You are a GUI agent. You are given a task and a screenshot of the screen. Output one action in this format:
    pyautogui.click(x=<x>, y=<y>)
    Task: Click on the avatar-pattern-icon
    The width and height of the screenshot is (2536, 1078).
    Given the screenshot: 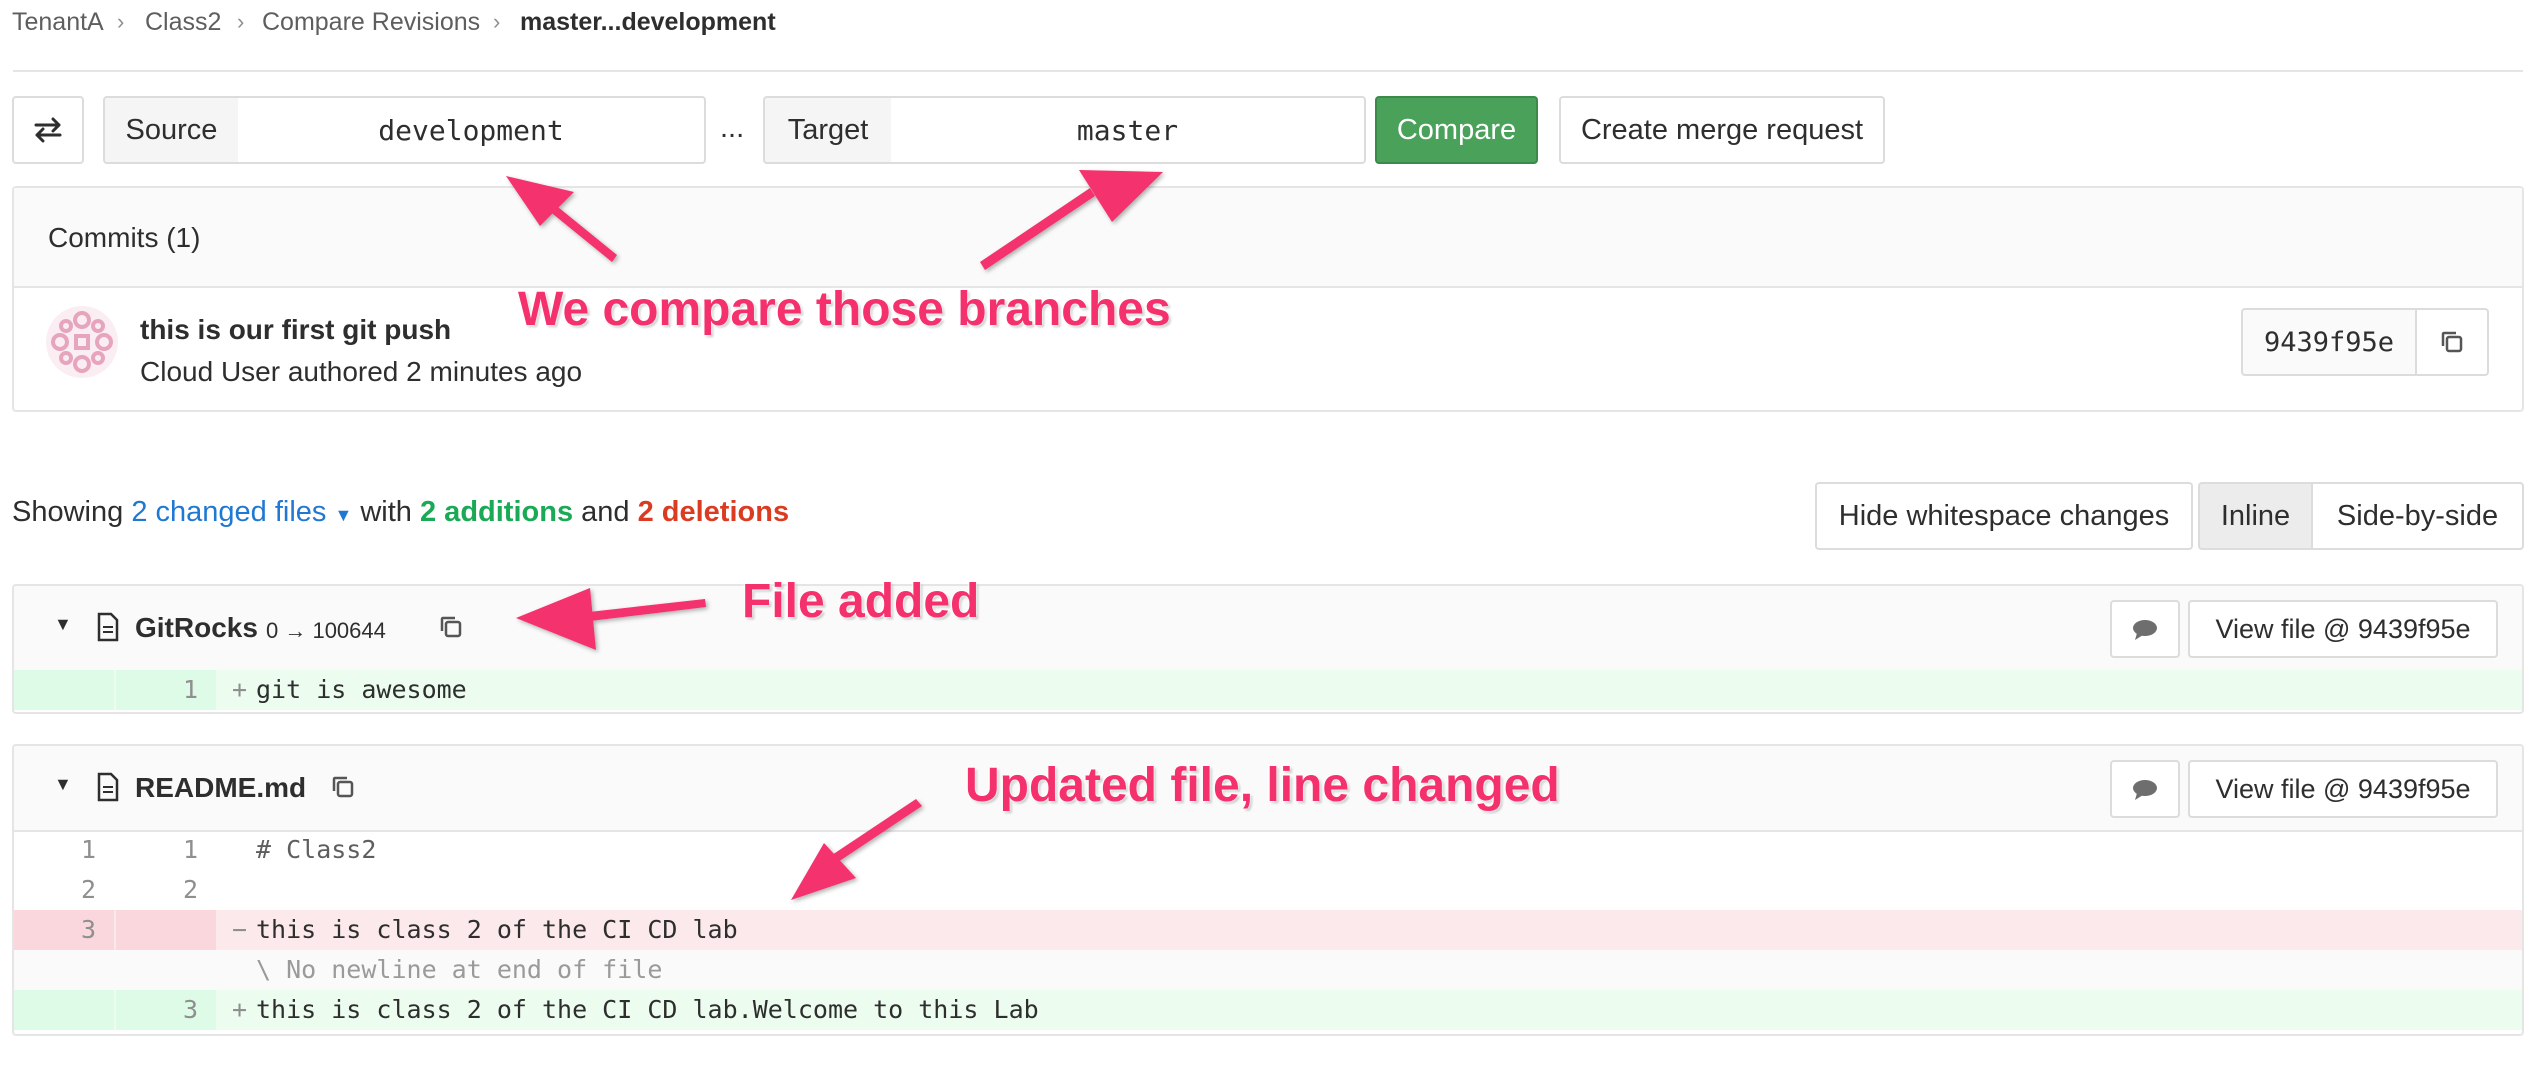 What is the action you would take?
    pyautogui.click(x=82, y=342)
    